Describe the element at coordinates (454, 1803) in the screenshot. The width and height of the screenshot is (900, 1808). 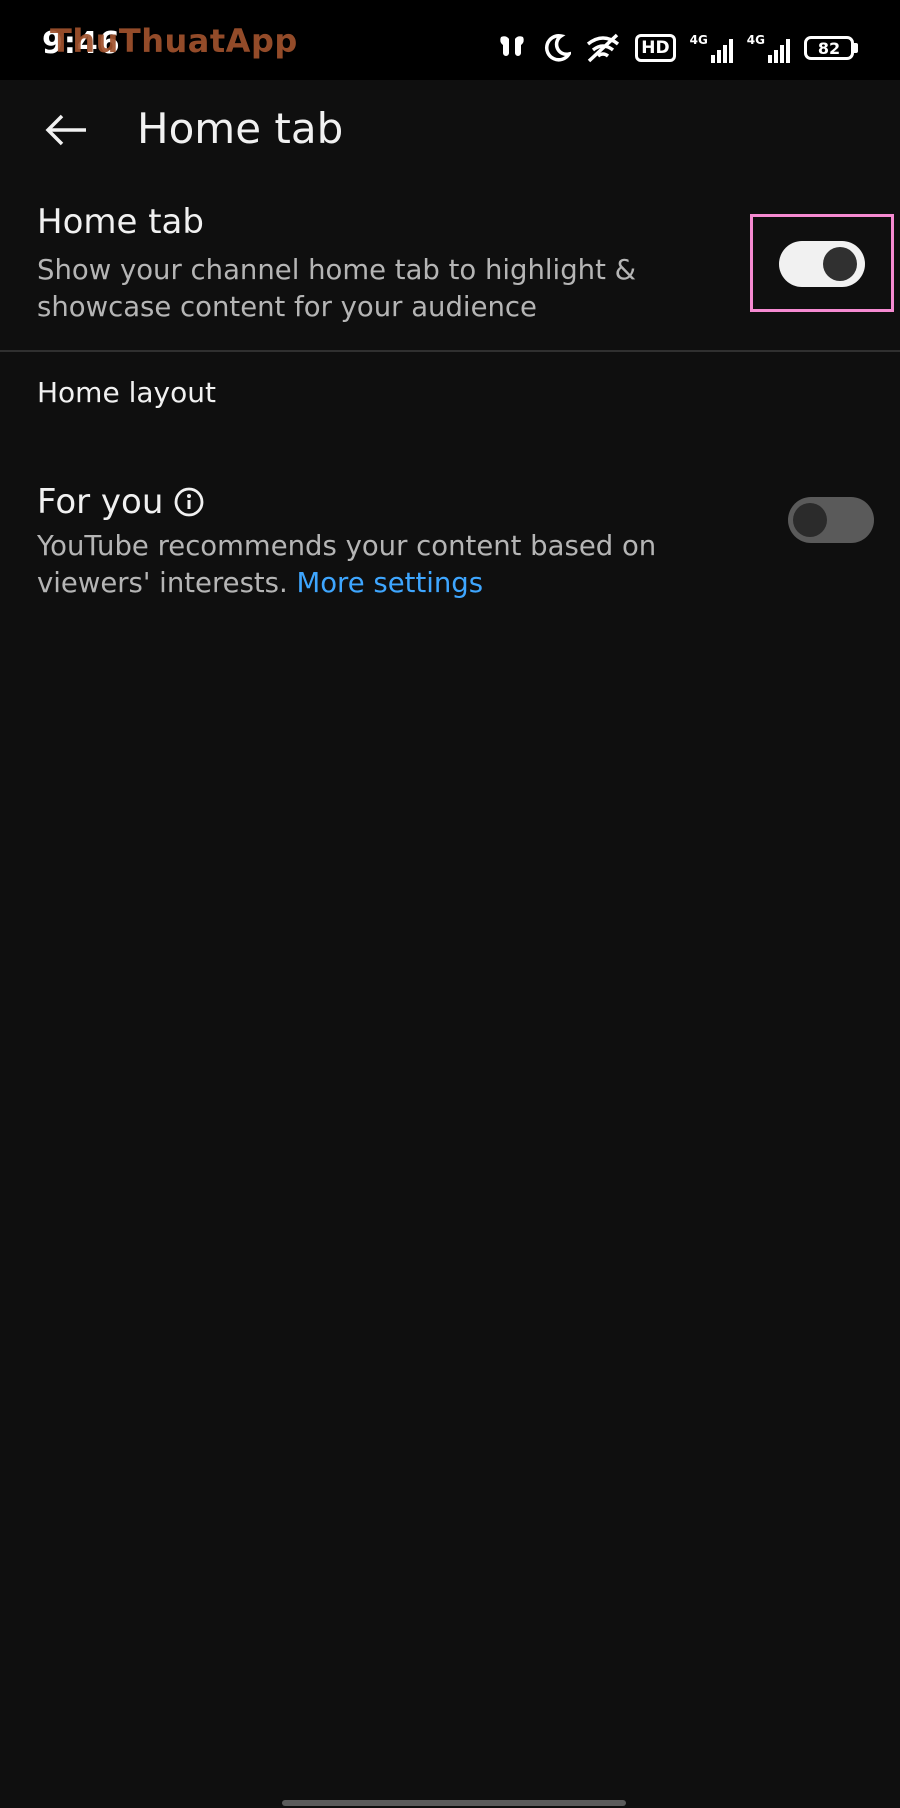
I see `home-indicator` at that location.